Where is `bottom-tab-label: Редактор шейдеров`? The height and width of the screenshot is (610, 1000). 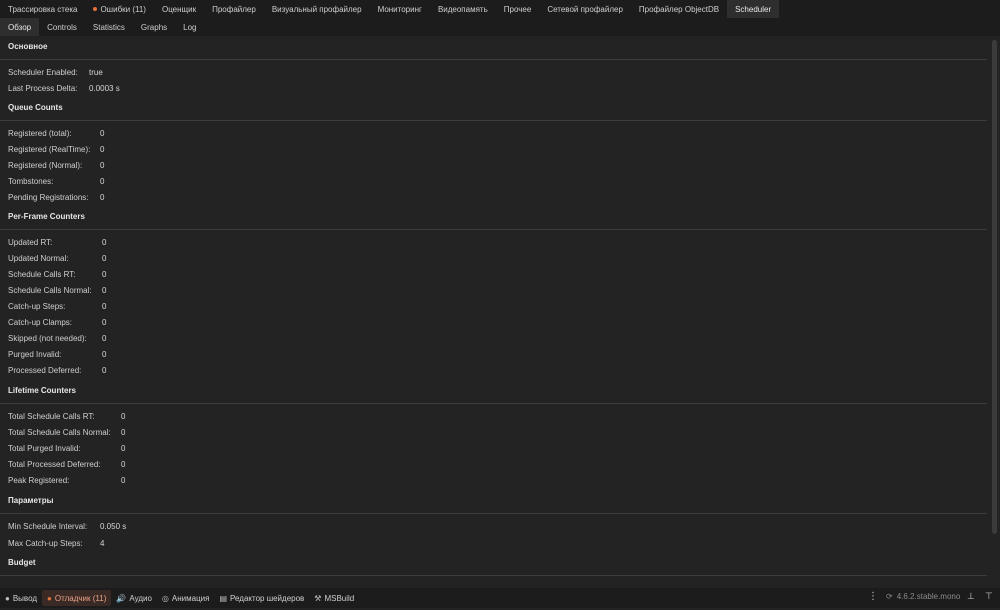 bottom-tab-label: Редактор шейдеров is located at coordinates (267, 598).